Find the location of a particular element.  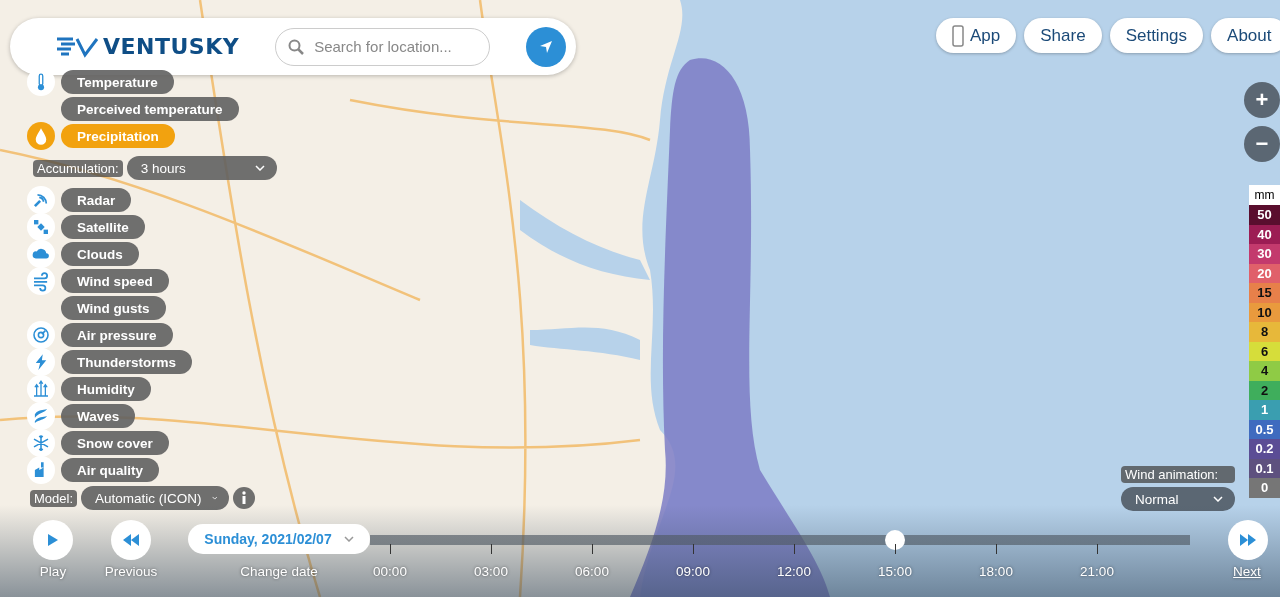

time-label: 03:00 is located at coordinates (491, 571).